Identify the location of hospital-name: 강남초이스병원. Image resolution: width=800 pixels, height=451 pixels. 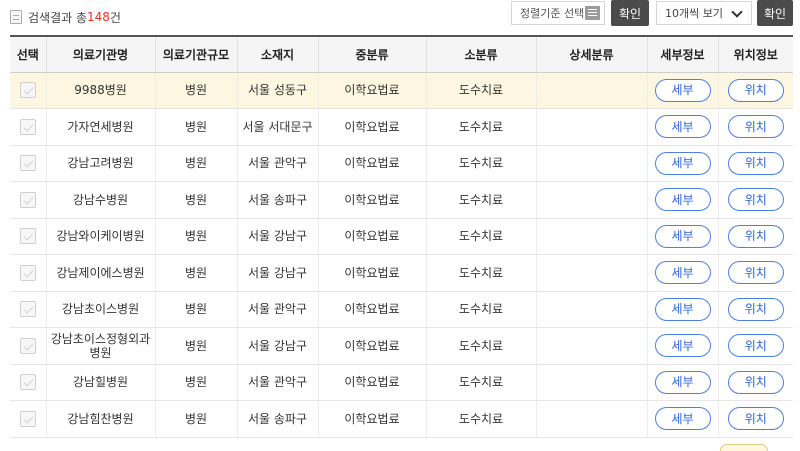
(100, 309).